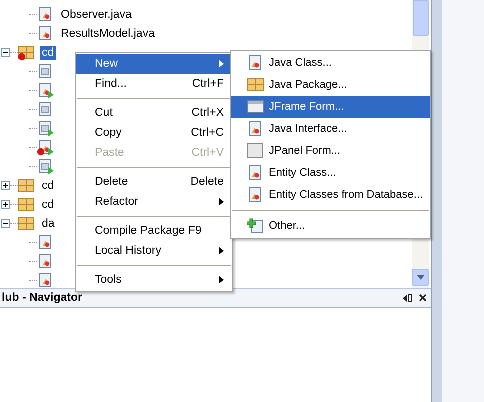  What do you see at coordinates (154, 231) in the screenshot?
I see `menu-item: Compile Package F9` at bounding box center [154, 231].